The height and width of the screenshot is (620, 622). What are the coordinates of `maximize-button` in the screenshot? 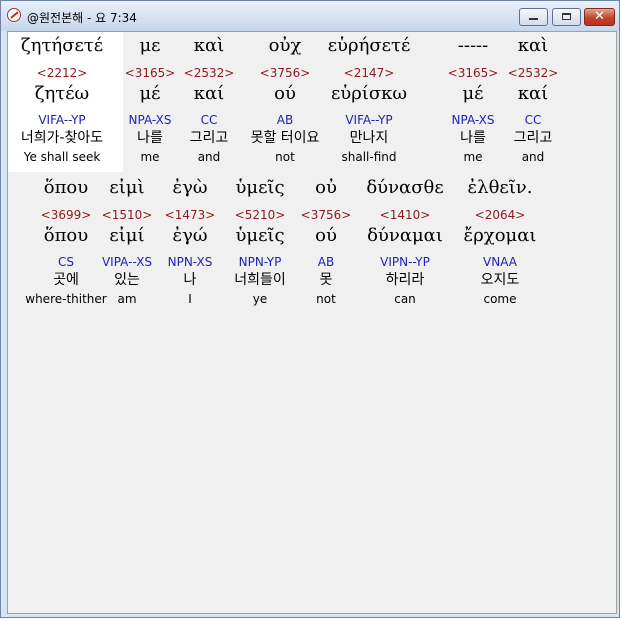 It's located at (566, 17).